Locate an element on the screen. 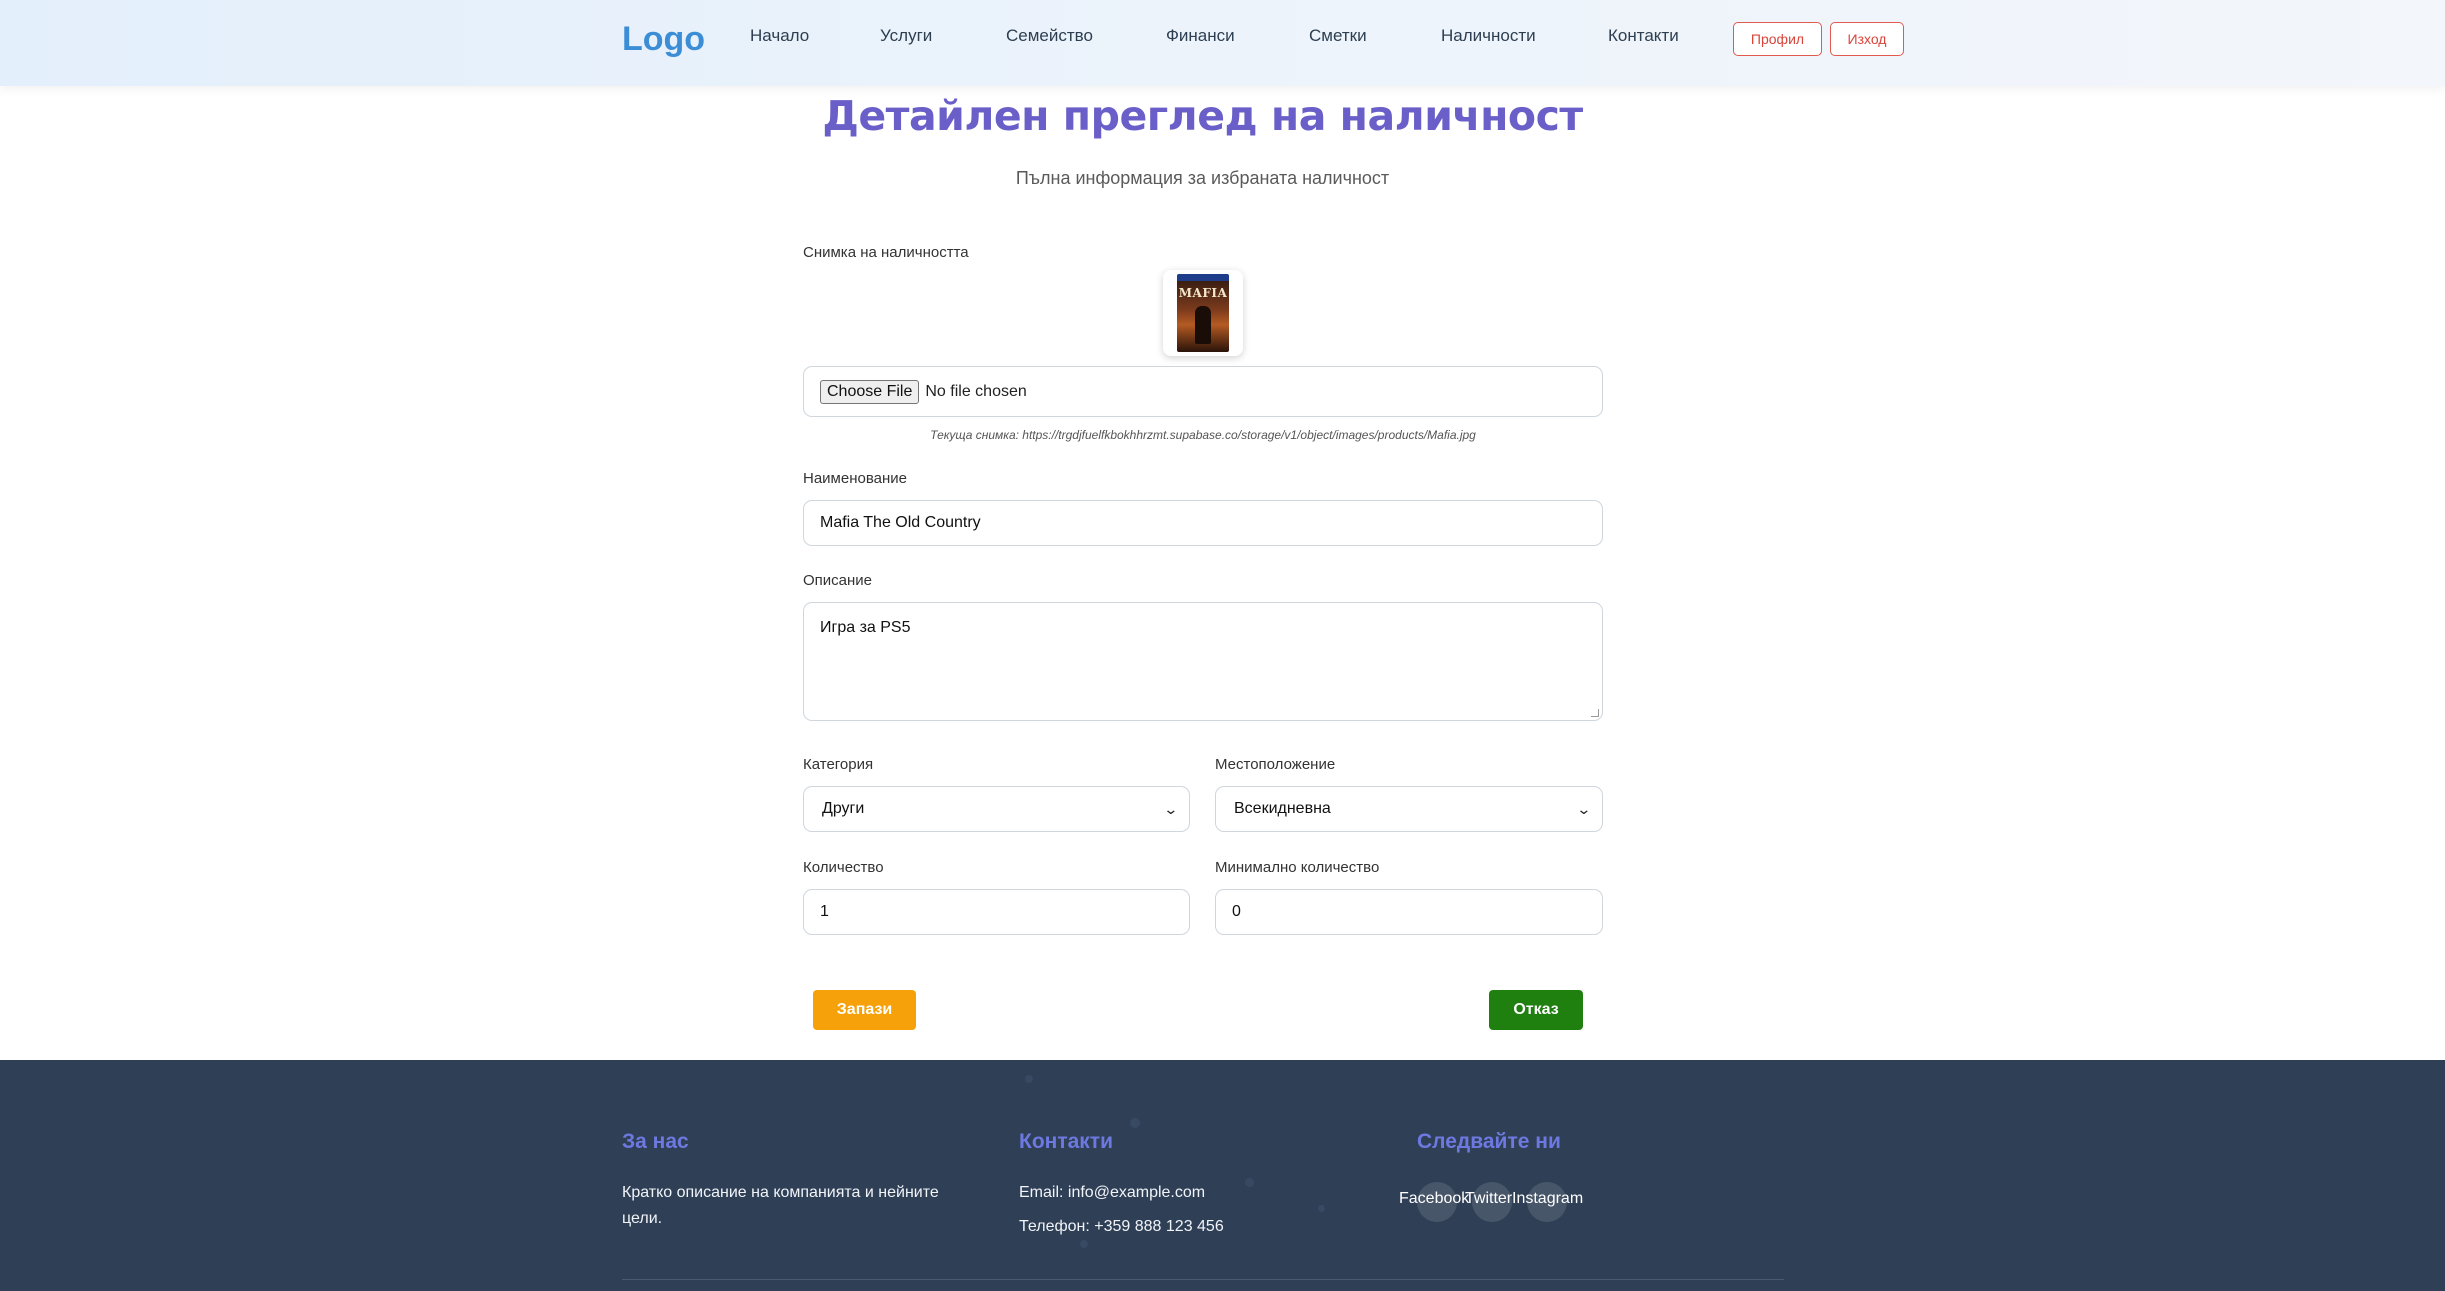 This screenshot has width=2445, height=1291. min-quantity-input: 0 is located at coordinates (1409, 912).